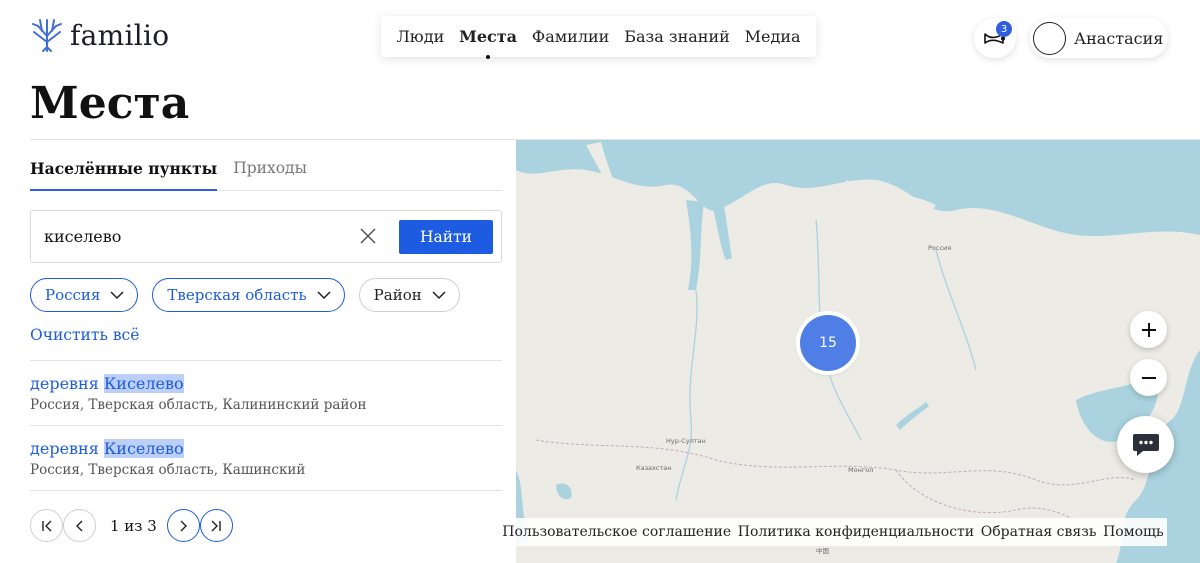  Describe the element at coordinates (773, 36) in the screenshot. I see `nav-item-media: Медиа` at that location.